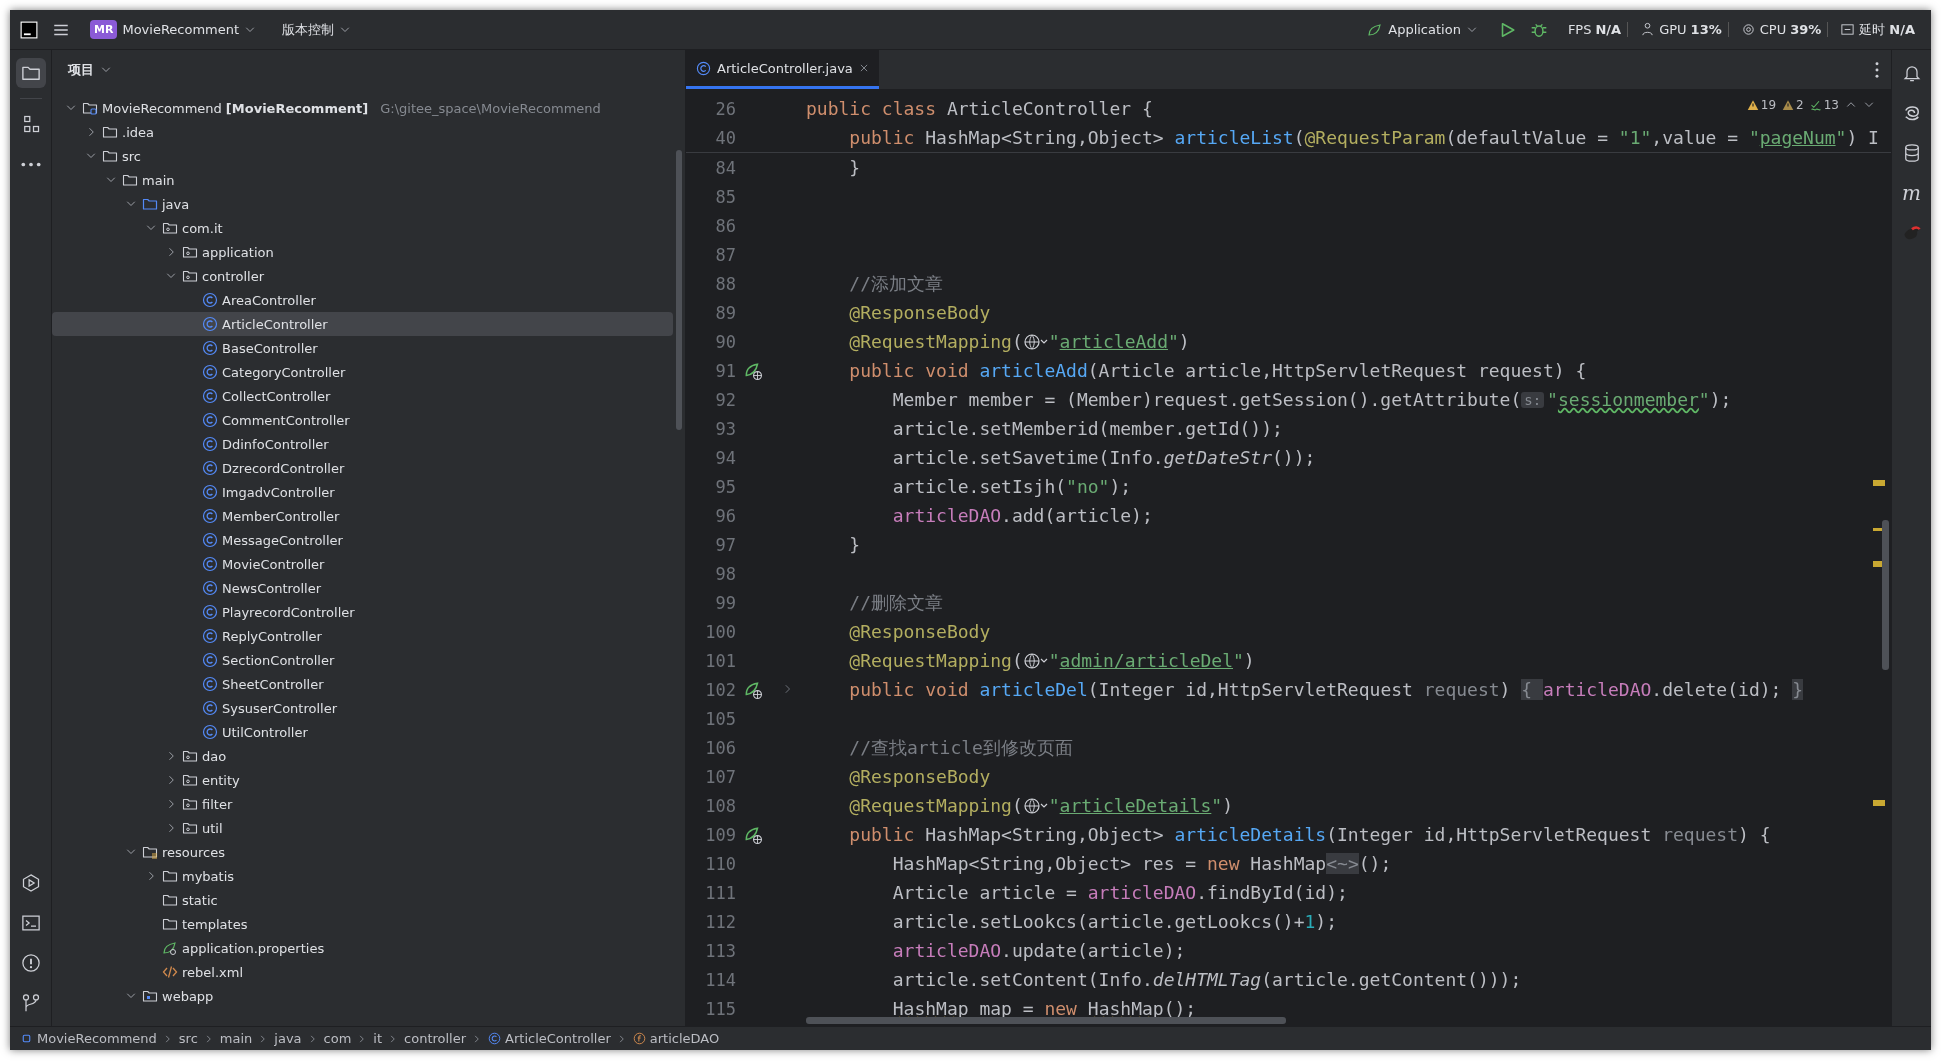 The image size is (1941, 1061). I want to click on tree-item: UtilController, so click(362, 732).